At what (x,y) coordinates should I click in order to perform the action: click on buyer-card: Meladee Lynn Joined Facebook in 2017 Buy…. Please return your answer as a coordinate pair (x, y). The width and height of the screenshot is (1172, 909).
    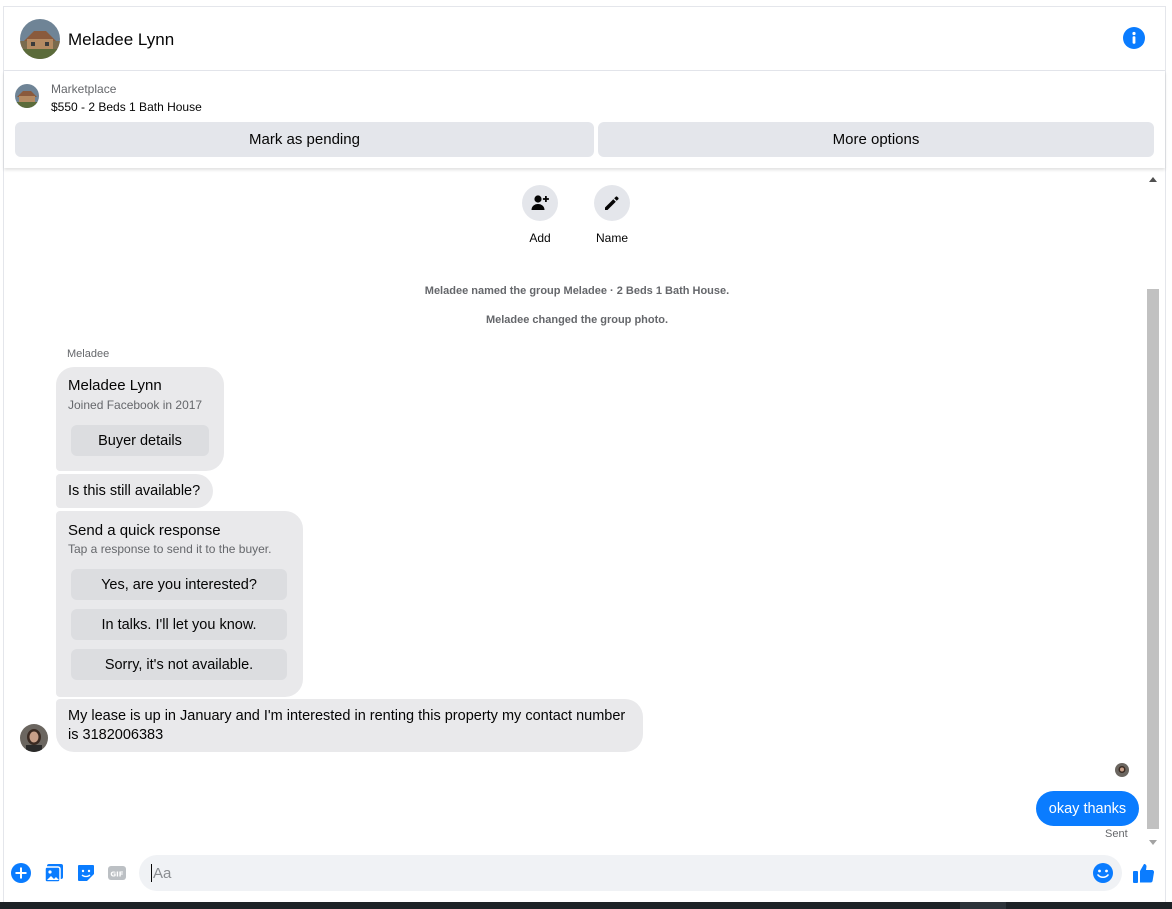
    Looking at the image, I should click on (140, 419).